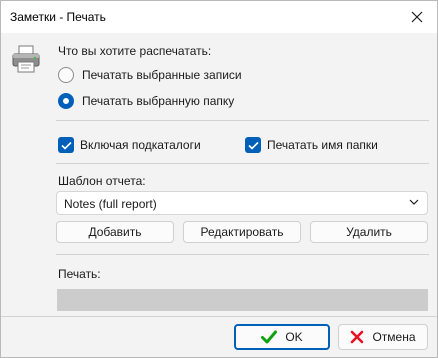 The image size is (438, 358). What do you see at coordinates (66, 75) in the screenshot?
I see `radio-button` at bounding box center [66, 75].